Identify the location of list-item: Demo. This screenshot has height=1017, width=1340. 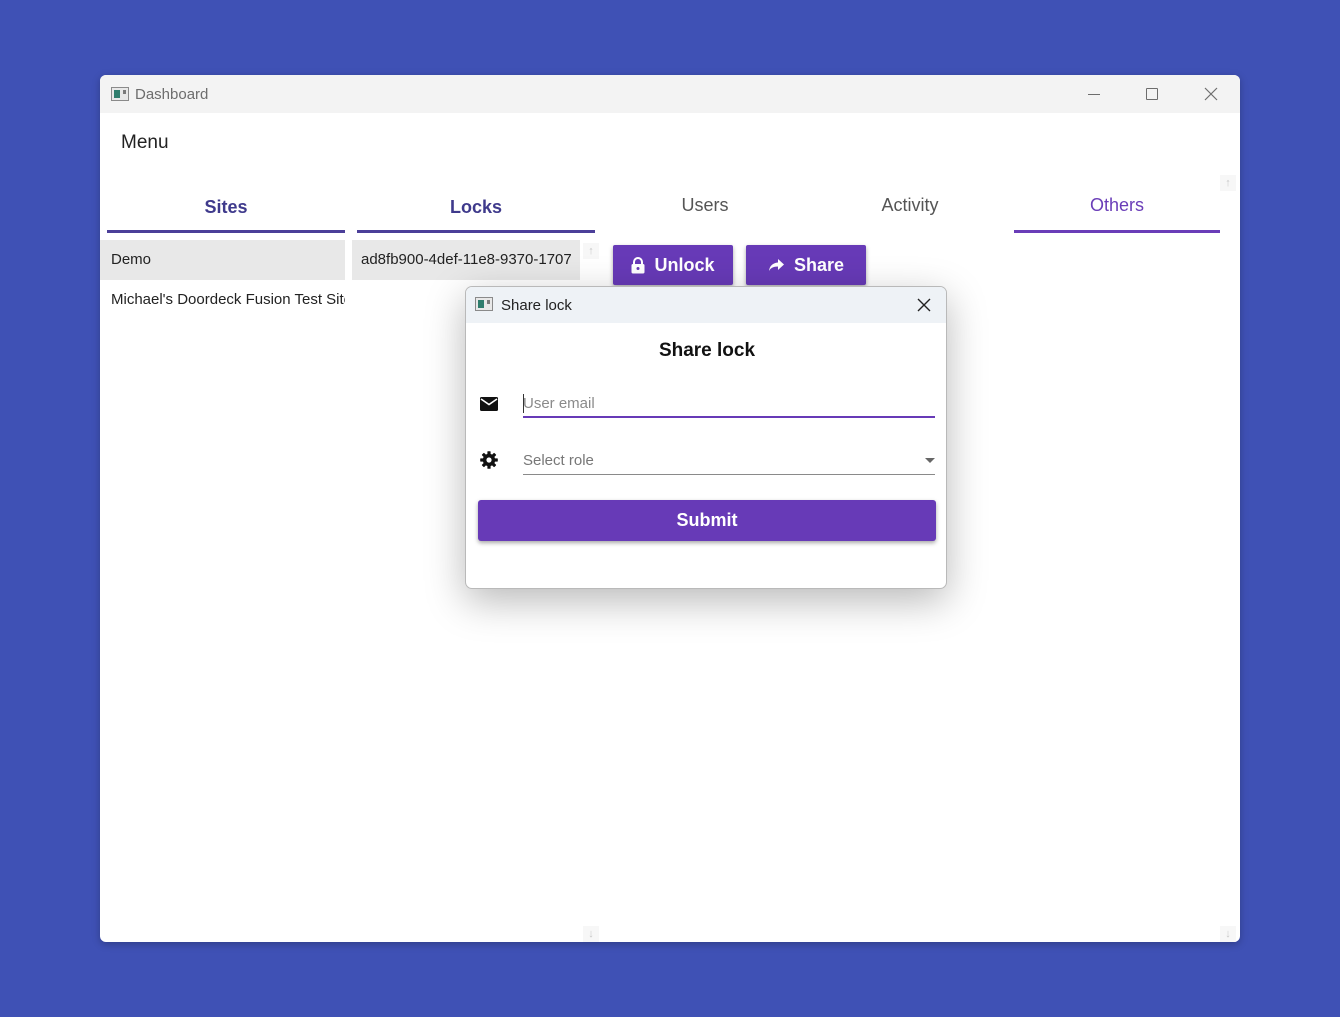
(222, 260).